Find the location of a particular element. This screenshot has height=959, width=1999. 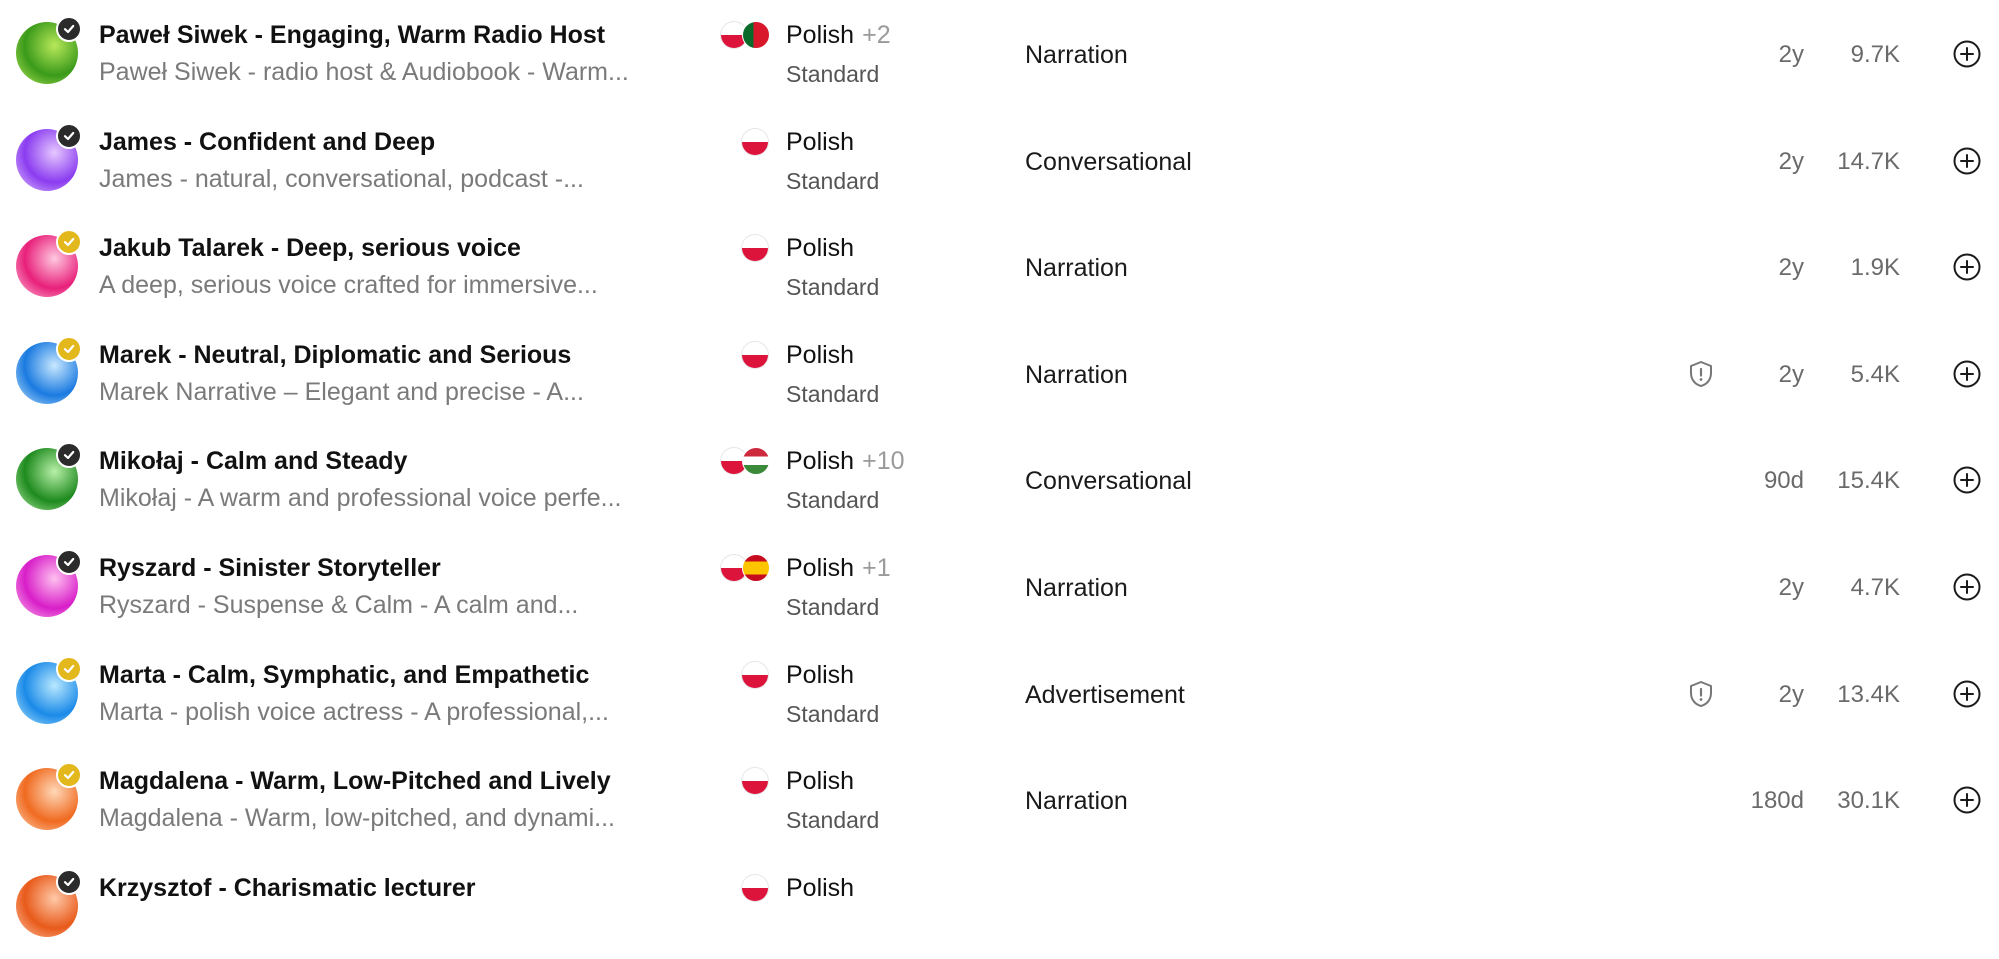

voice-language: Polish +1 is located at coordinates (838, 568).